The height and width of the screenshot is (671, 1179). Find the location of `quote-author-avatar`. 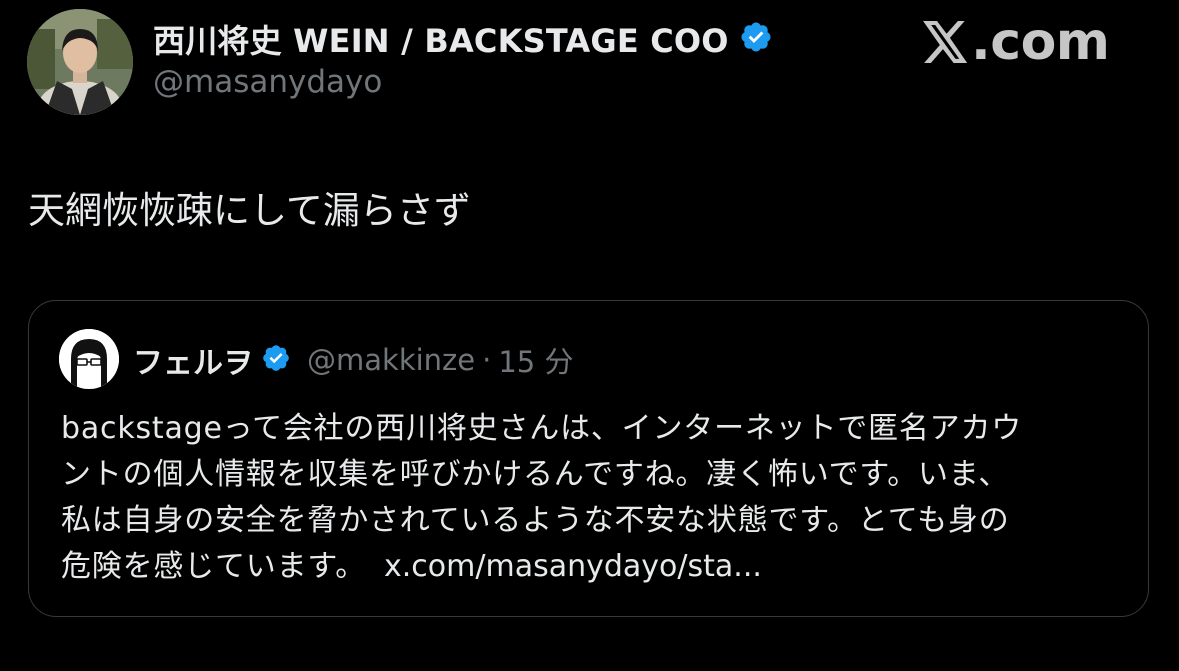

quote-author-avatar is located at coordinates (89, 359).